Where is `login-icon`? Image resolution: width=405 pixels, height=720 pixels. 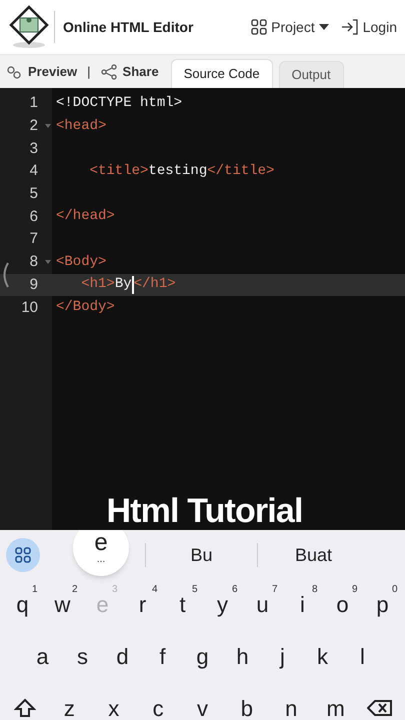 login-icon is located at coordinates (349, 27).